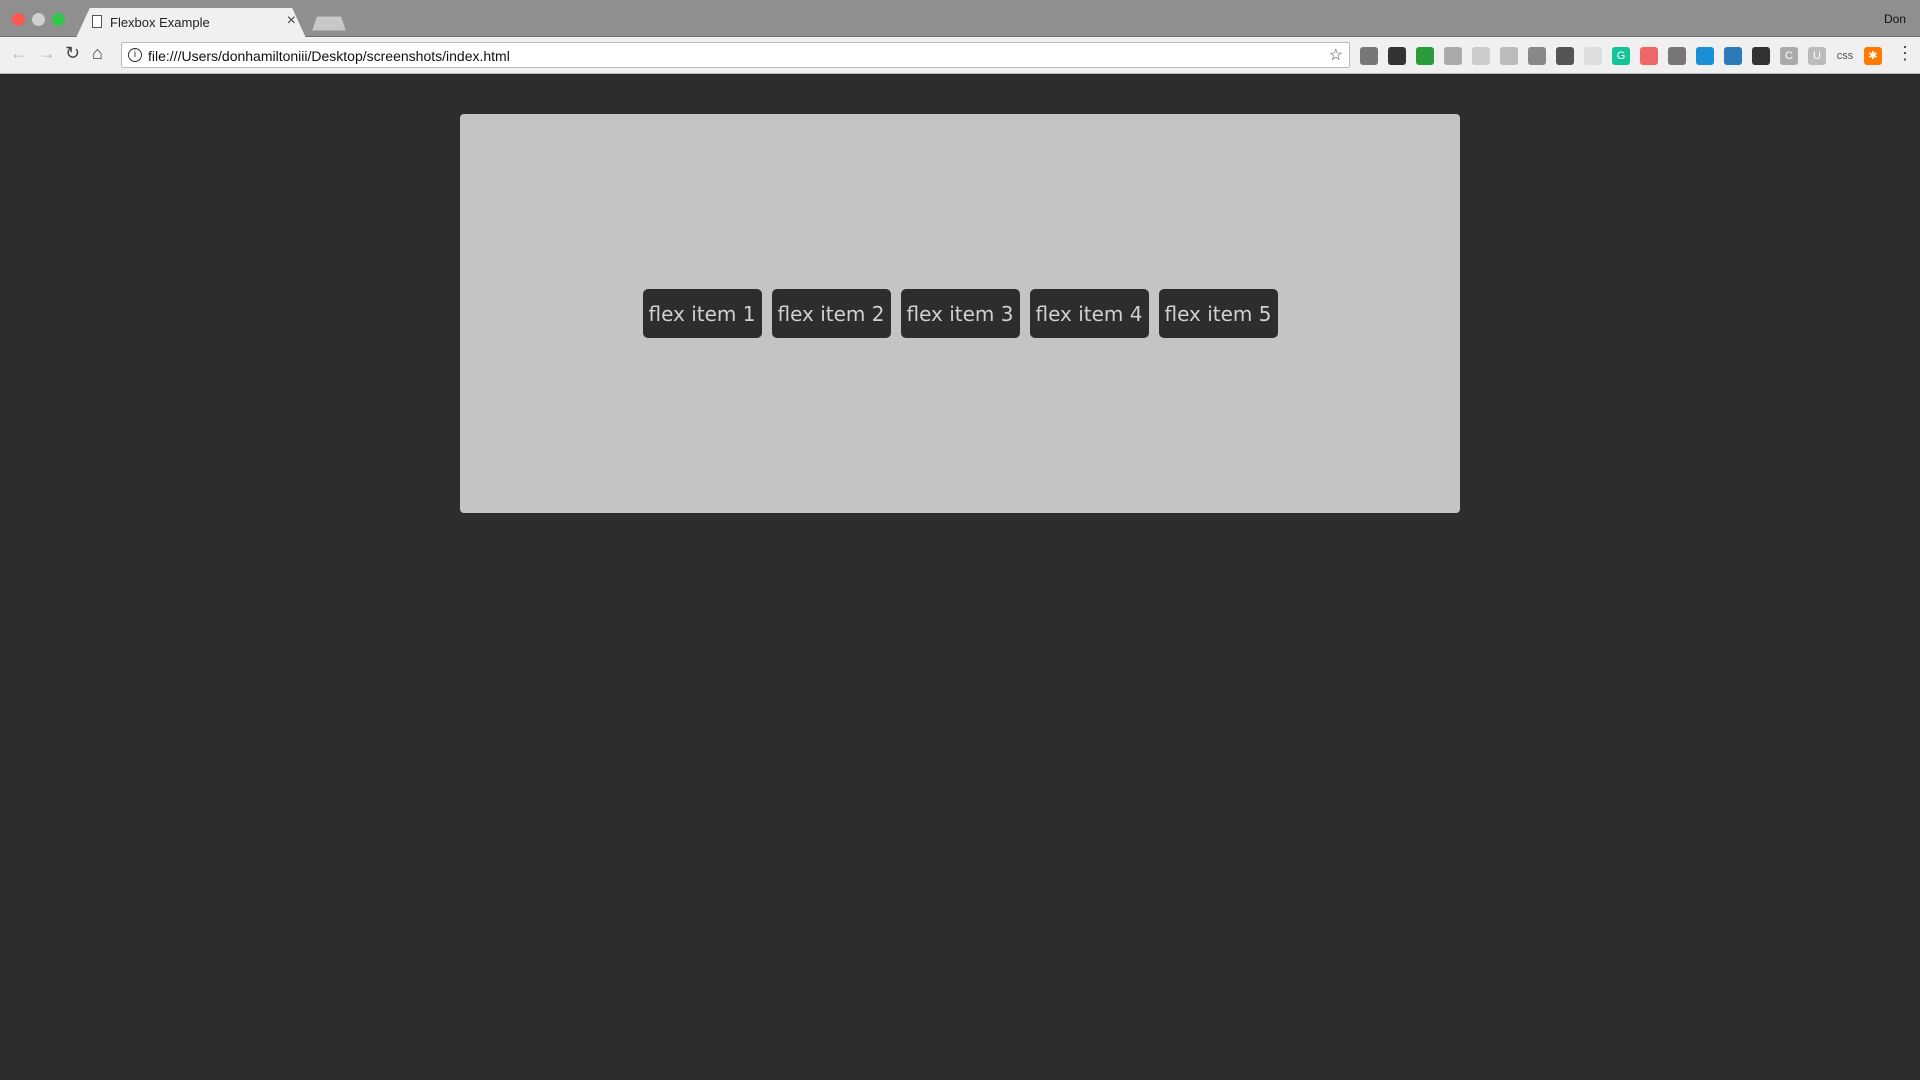  Describe the element at coordinates (1733, 56) in the screenshot. I see `grid-extension-icon` at that location.